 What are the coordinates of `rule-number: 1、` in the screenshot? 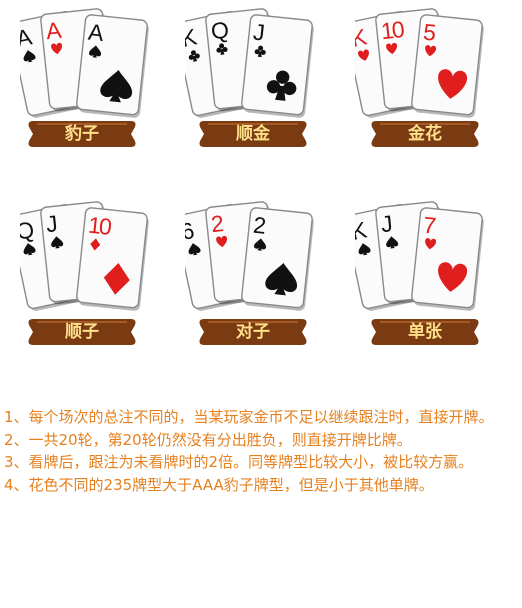 It's located at (16, 417).